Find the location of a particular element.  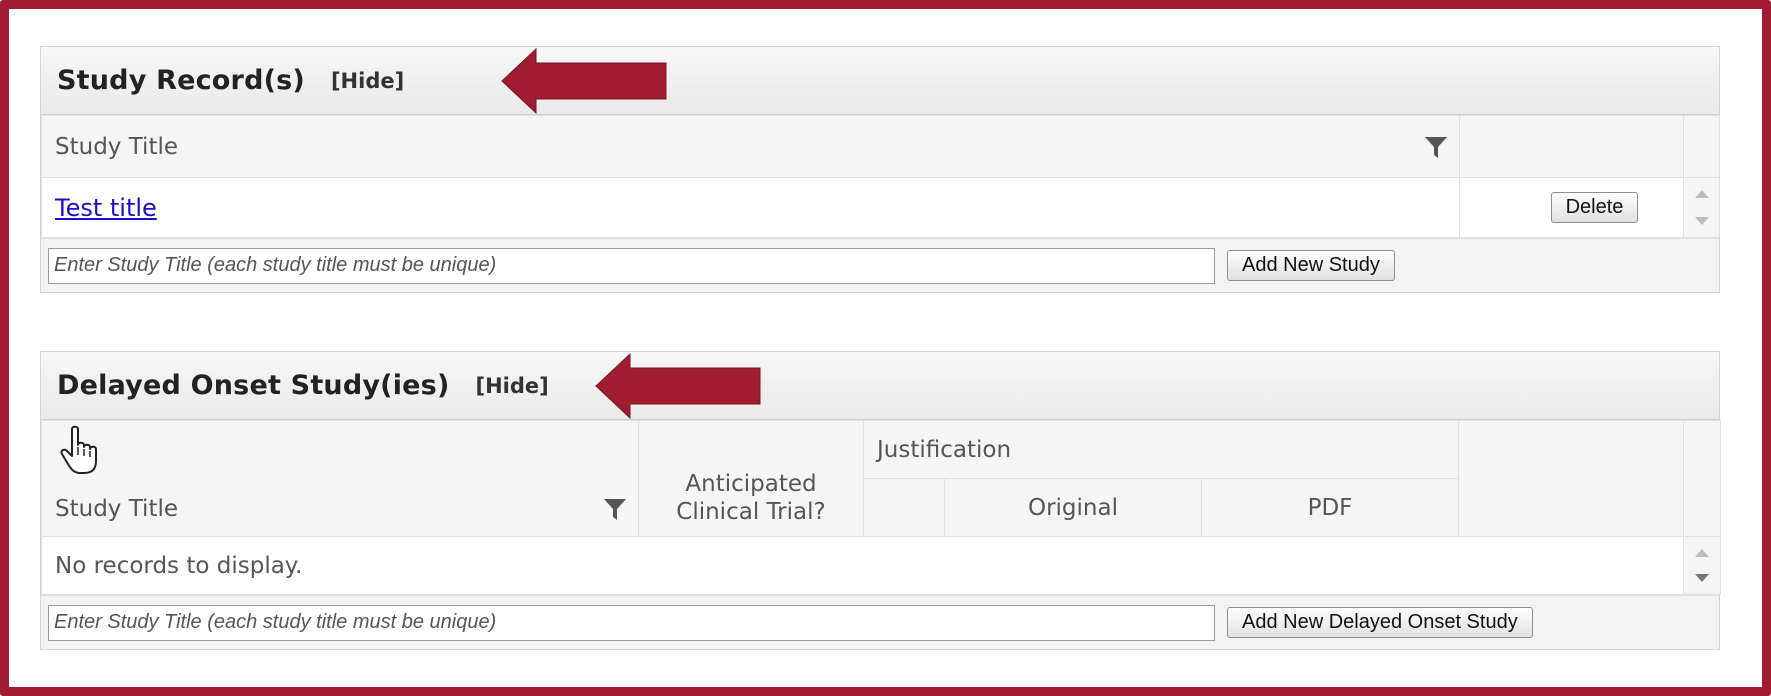

column-header-actions is located at coordinates (1571, 146).